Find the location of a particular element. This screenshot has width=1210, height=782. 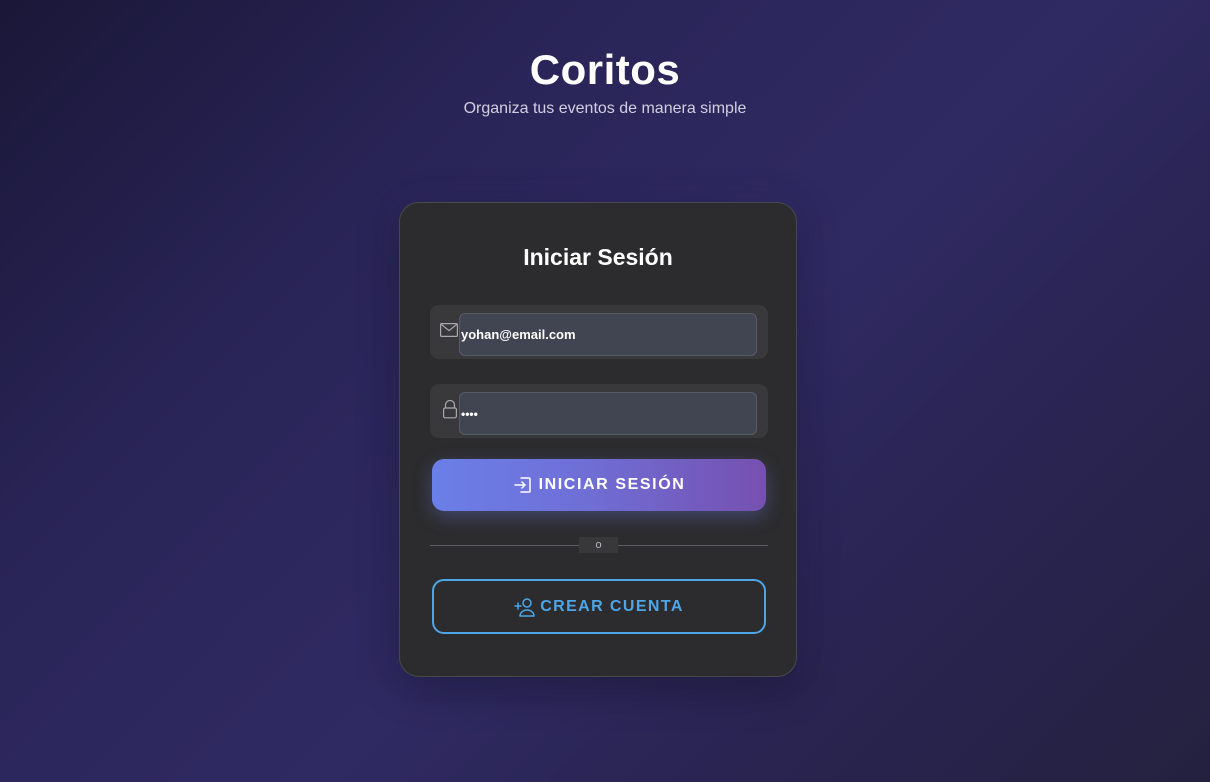

password-field: •••• is located at coordinates (608, 413).